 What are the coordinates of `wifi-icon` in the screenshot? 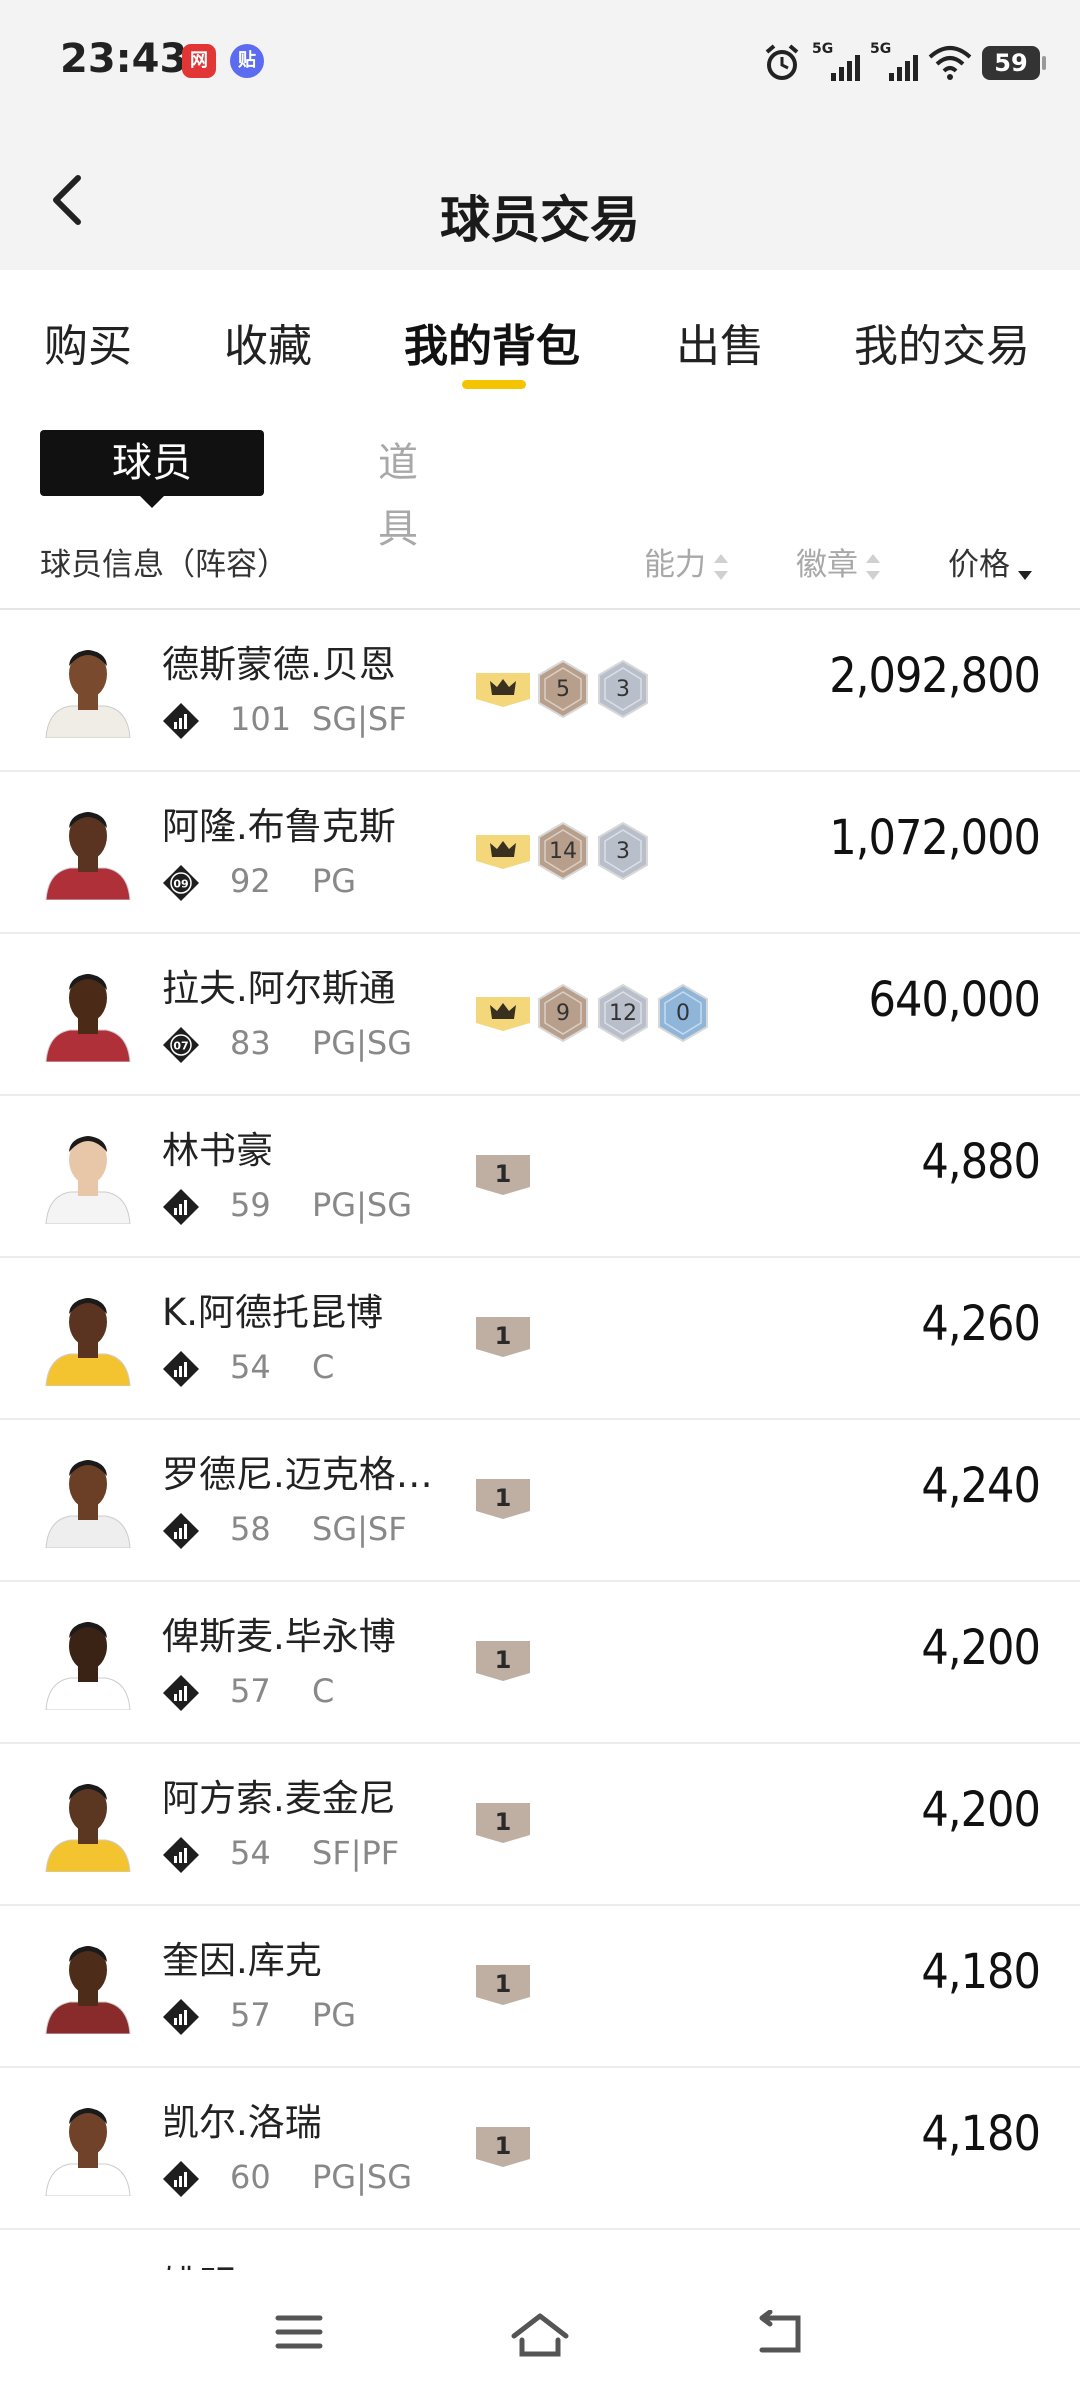 It's located at (950, 63).